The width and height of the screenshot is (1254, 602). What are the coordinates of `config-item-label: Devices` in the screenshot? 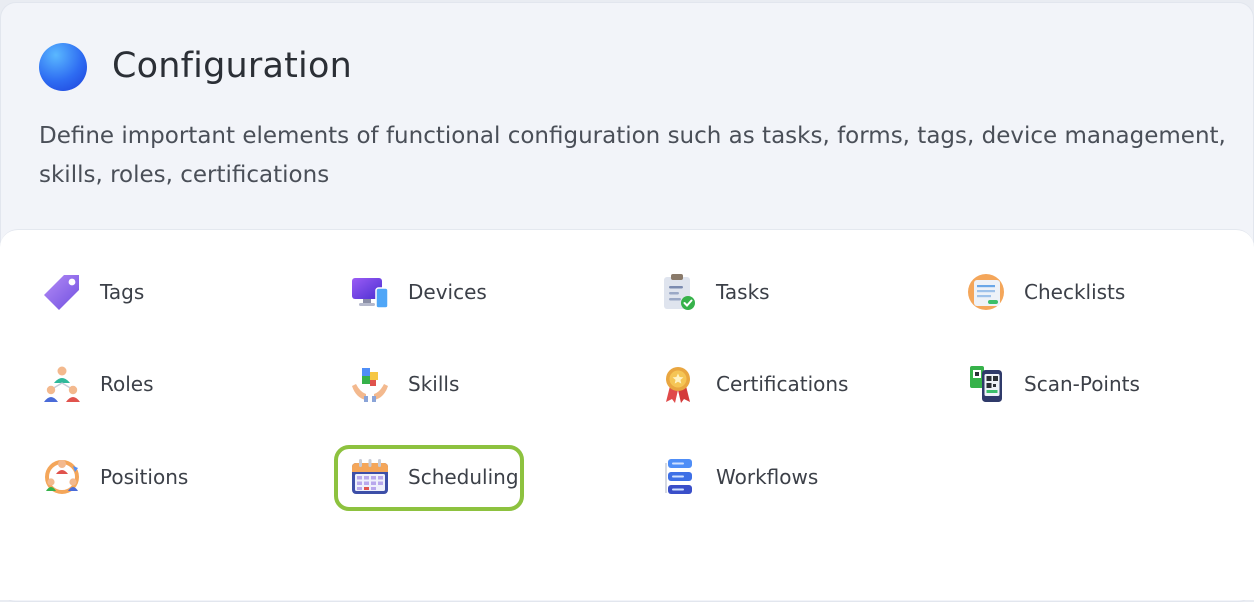 It's located at (447, 292).